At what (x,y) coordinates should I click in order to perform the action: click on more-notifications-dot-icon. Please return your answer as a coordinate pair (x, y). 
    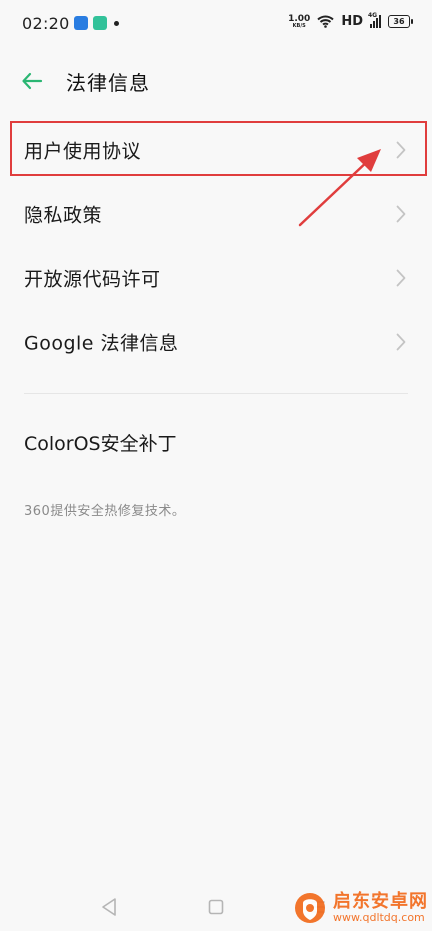
    Looking at the image, I should click on (116, 23).